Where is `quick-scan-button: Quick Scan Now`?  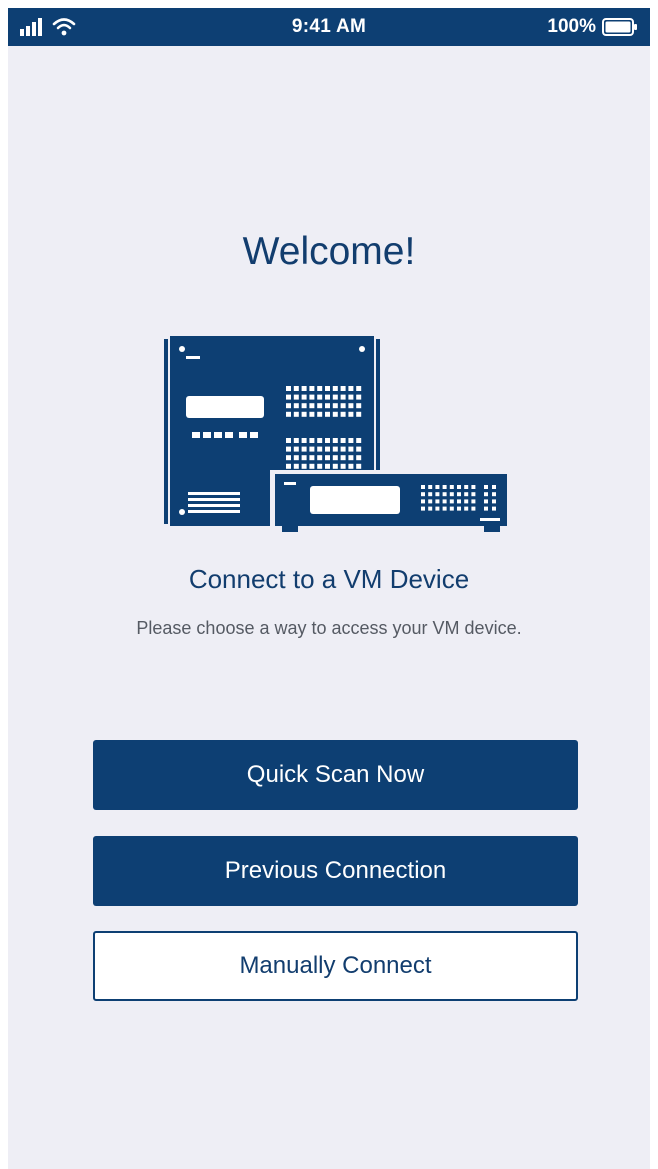 quick-scan-button: Quick Scan Now is located at coordinates (335, 775).